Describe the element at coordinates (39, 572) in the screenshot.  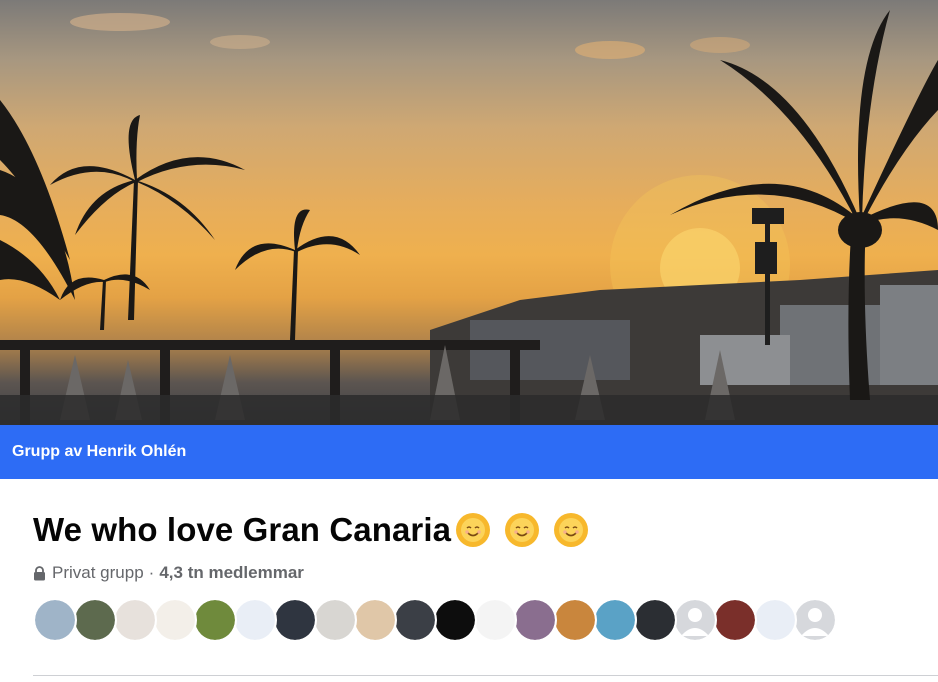
I see `lock-icon` at that location.